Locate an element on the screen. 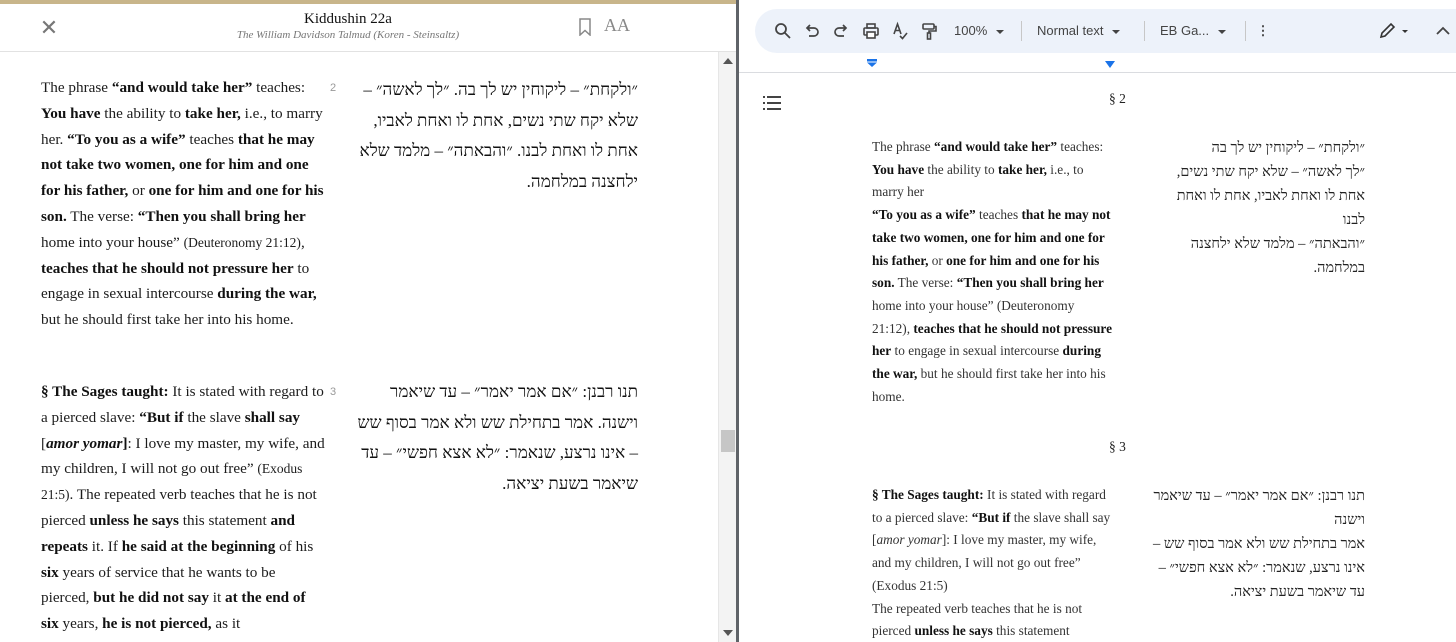  spellcheck-icon is located at coordinates (900, 31).